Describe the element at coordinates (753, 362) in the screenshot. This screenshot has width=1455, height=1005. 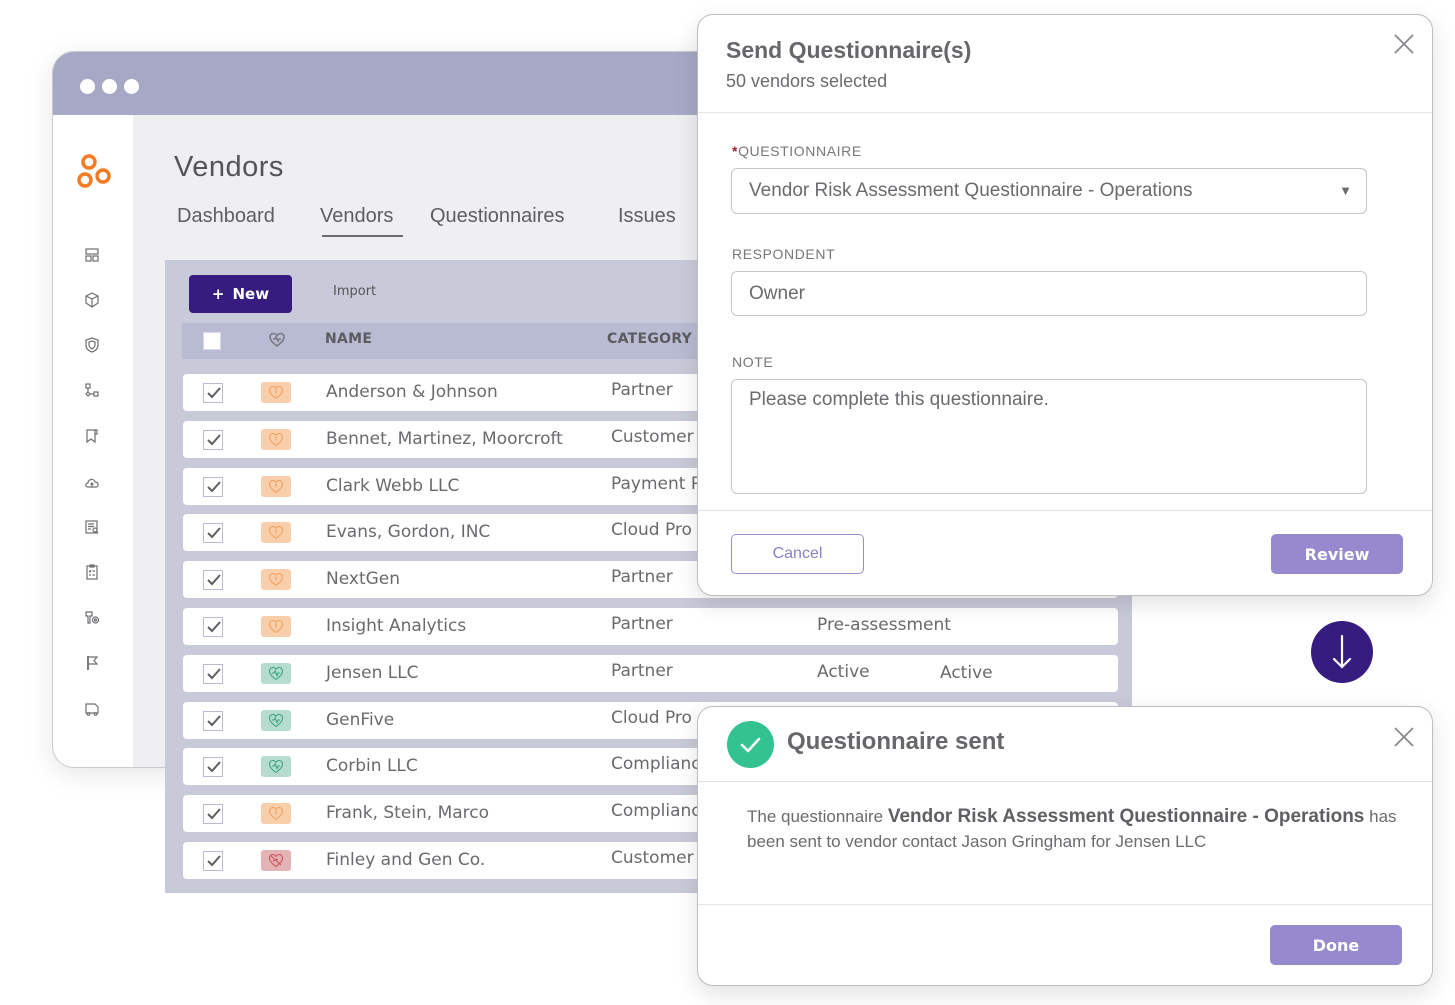
I see `note-label: NOTE` at that location.